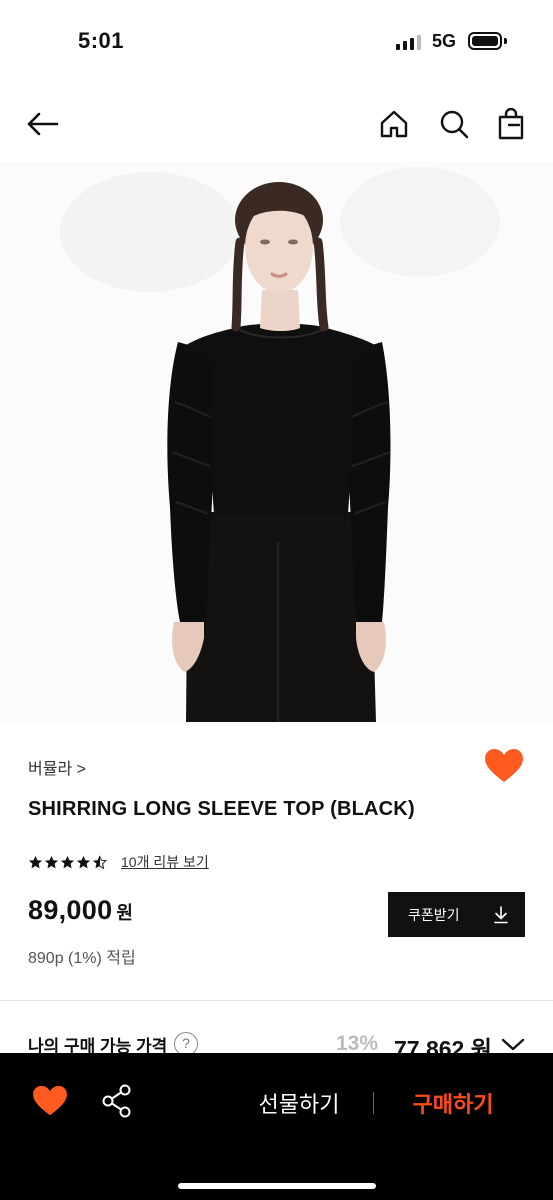 This screenshot has height=1200, width=553. What do you see at coordinates (513, 1044) in the screenshot?
I see `chevron-down-icon` at bounding box center [513, 1044].